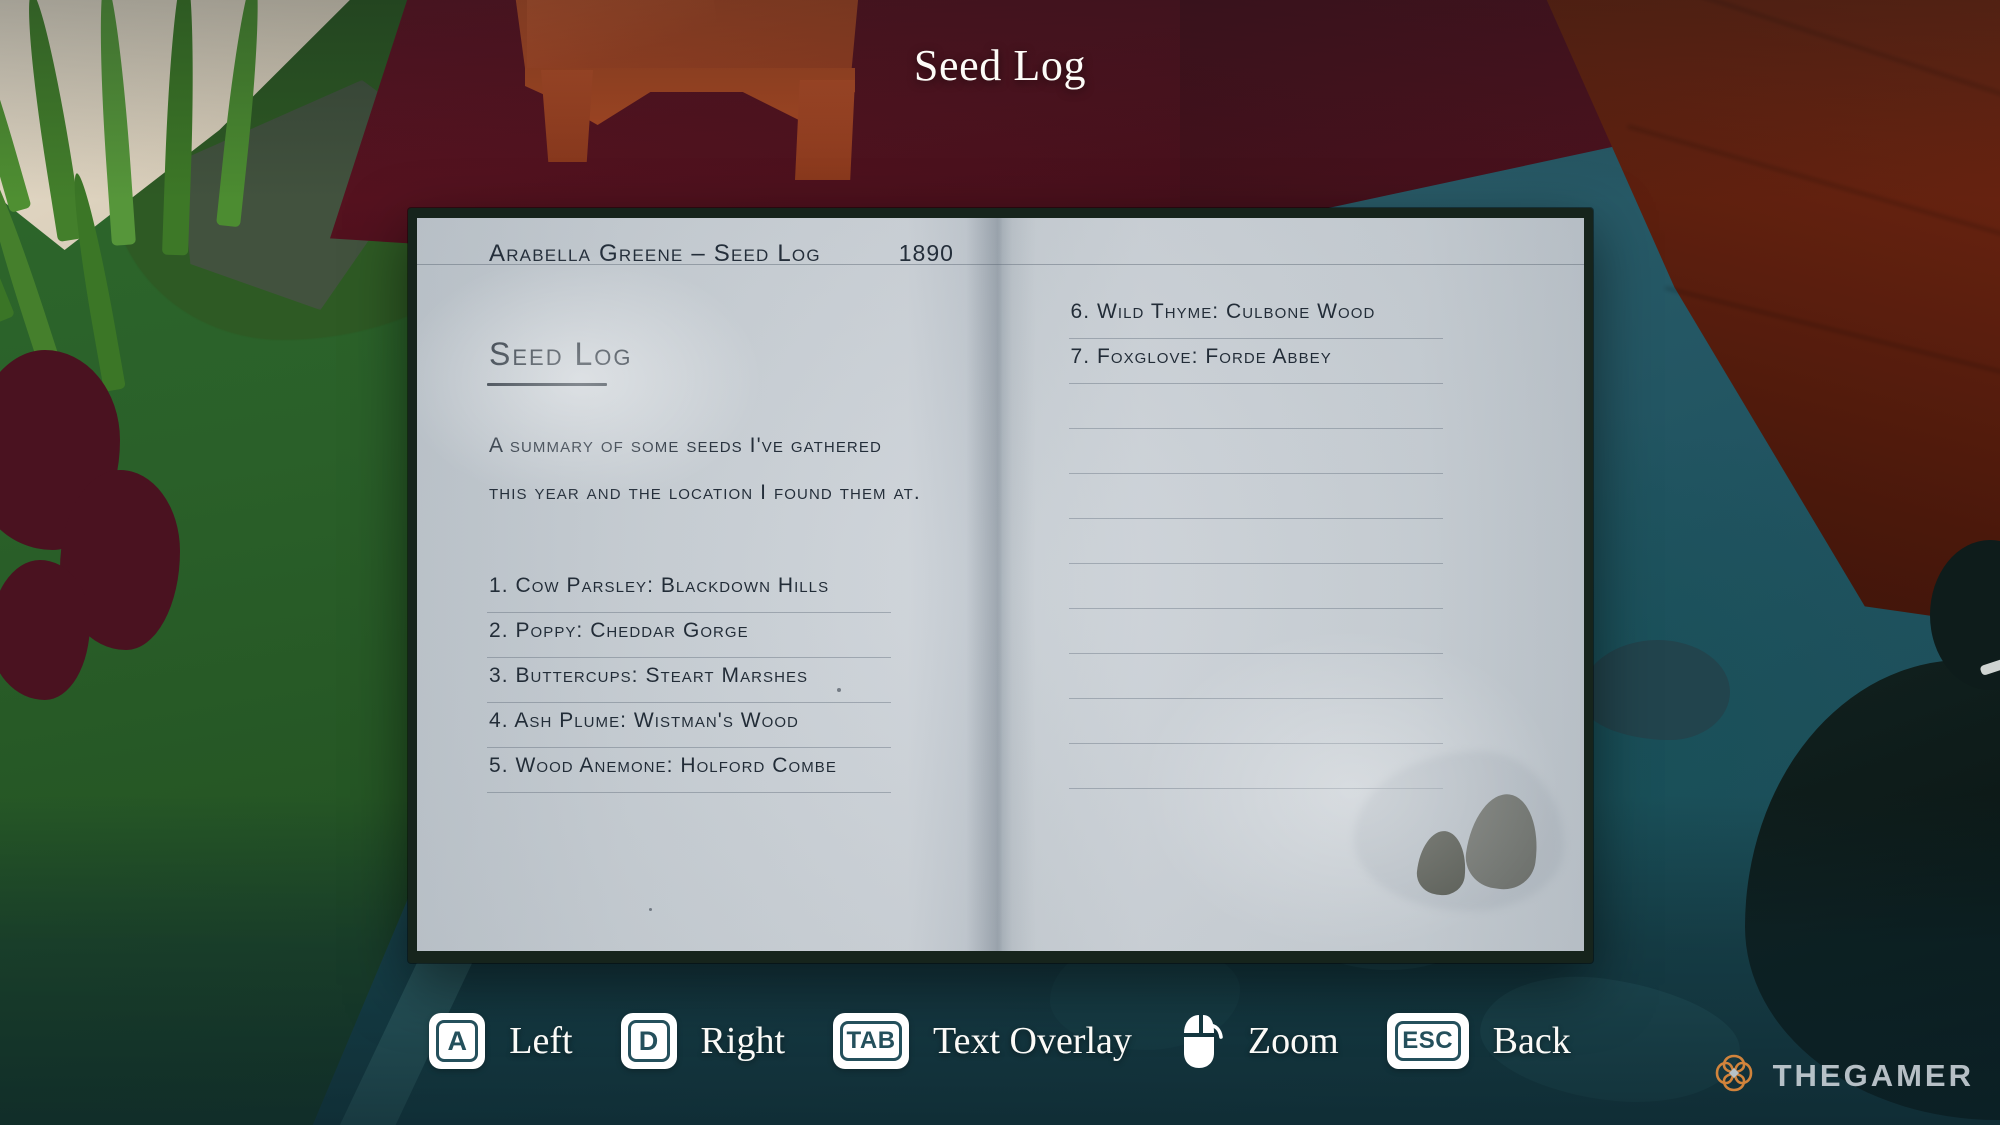 The width and height of the screenshot is (2000, 1125). I want to click on key-esc-icon: ESC, so click(1427, 1041).